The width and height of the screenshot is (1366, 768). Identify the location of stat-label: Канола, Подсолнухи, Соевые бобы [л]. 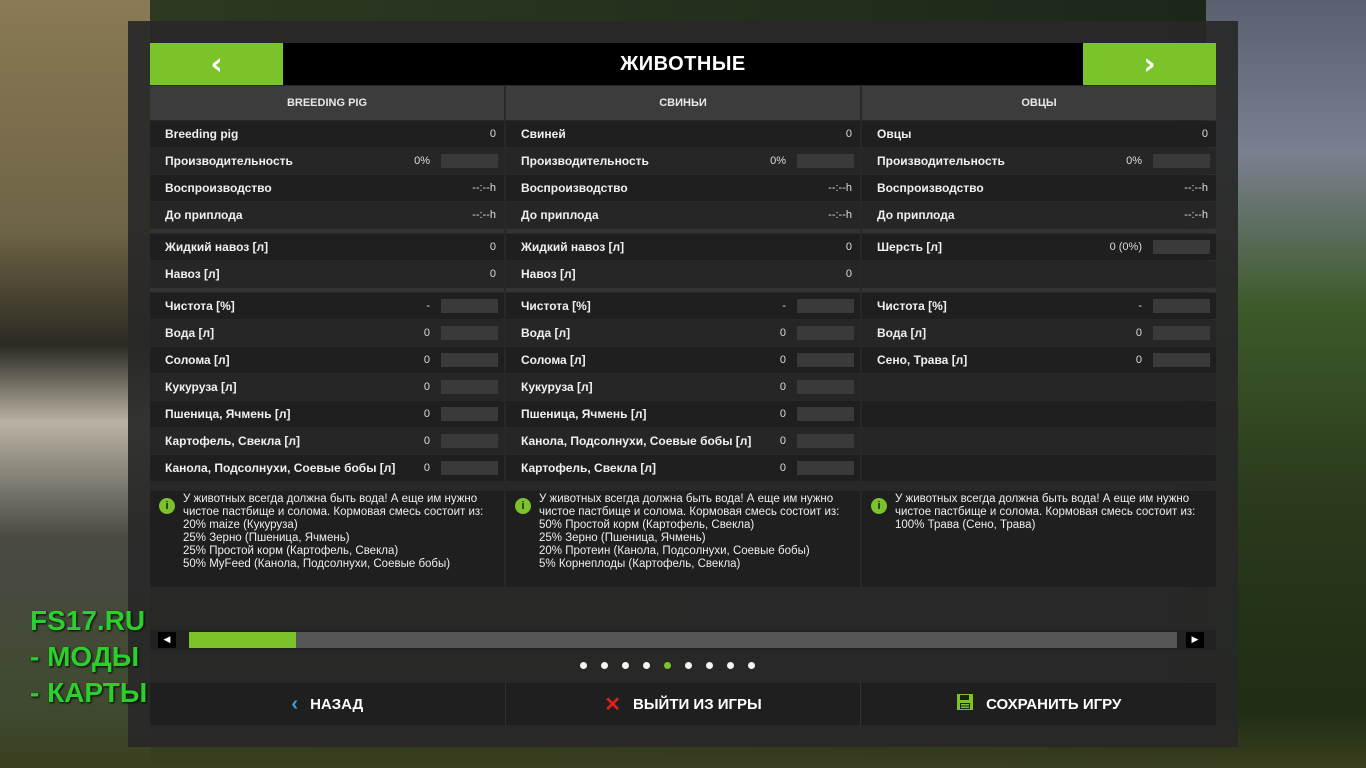
(280, 468).